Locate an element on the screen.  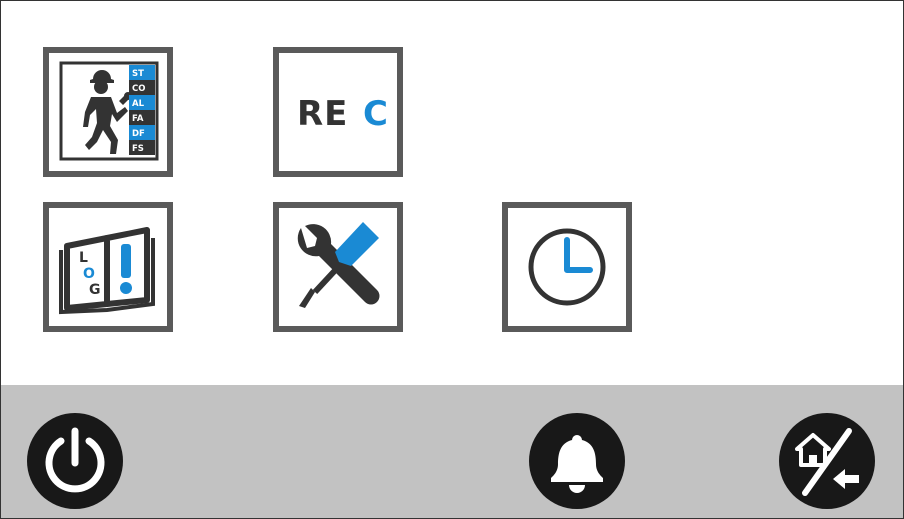
rec-icon: RE C is located at coordinates (343, 114).